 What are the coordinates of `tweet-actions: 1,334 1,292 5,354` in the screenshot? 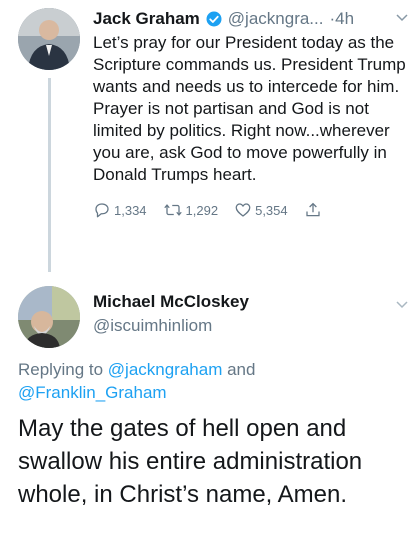 It's located at (252, 210).